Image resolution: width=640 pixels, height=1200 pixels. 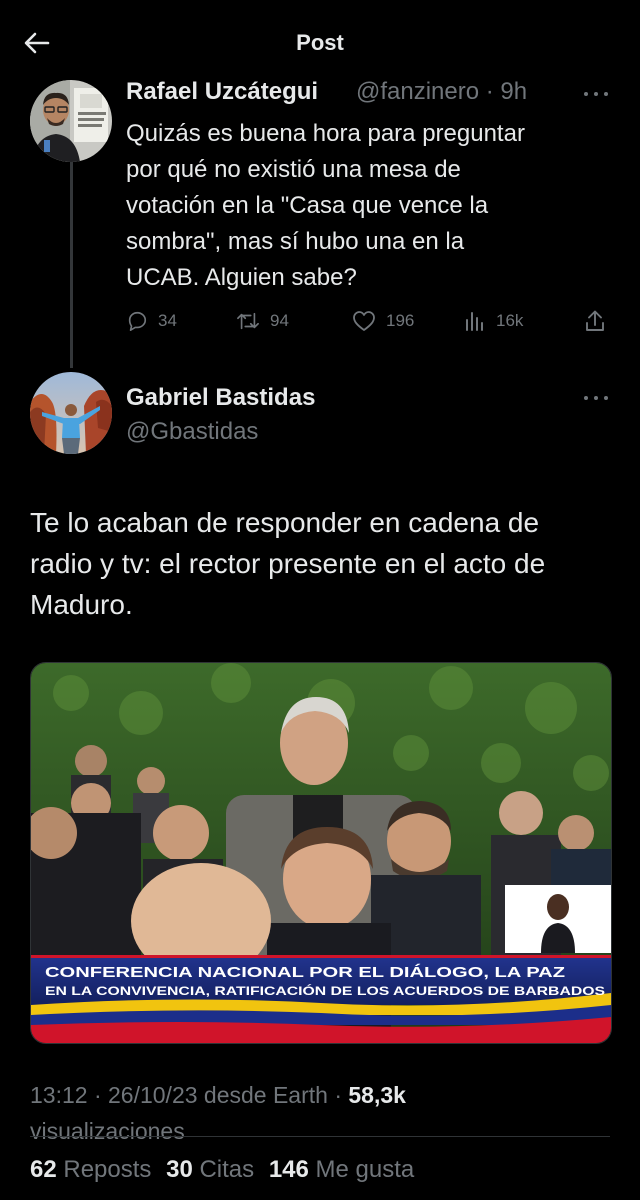 What do you see at coordinates (493, 321) in the screenshot?
I see `views-button: 16k` at bounding box center [493, 321].